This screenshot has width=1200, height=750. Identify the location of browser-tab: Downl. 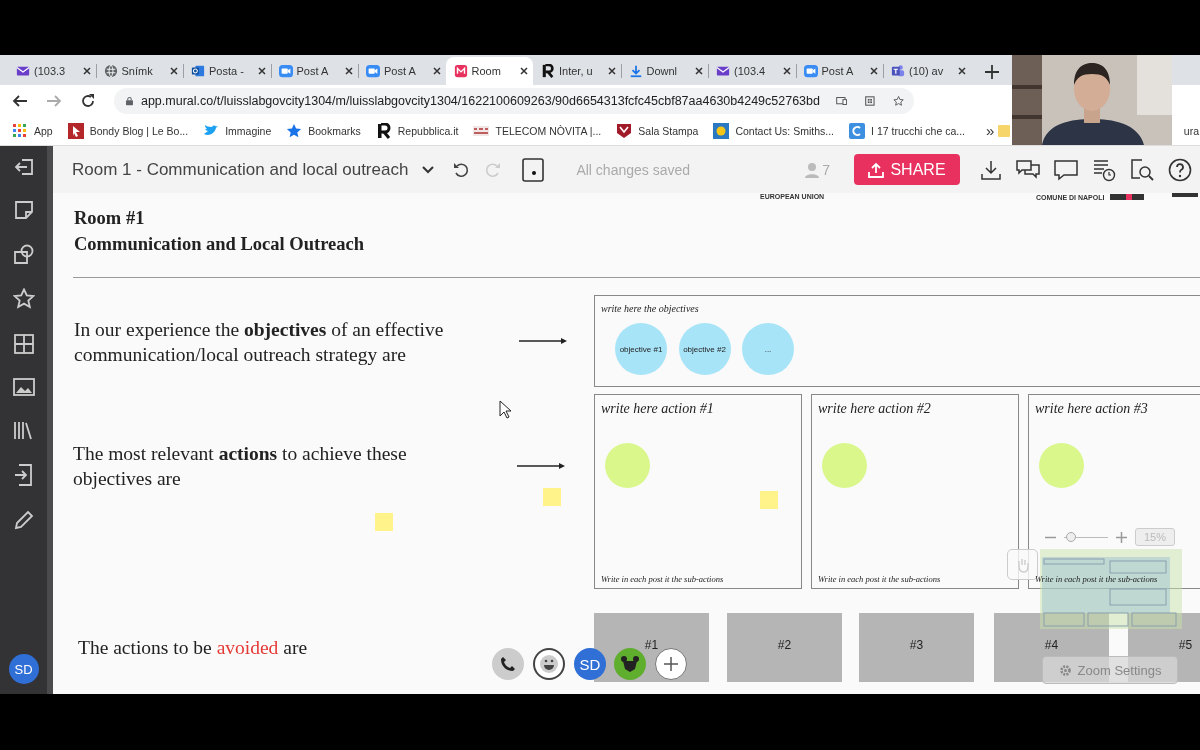
(664, 71).